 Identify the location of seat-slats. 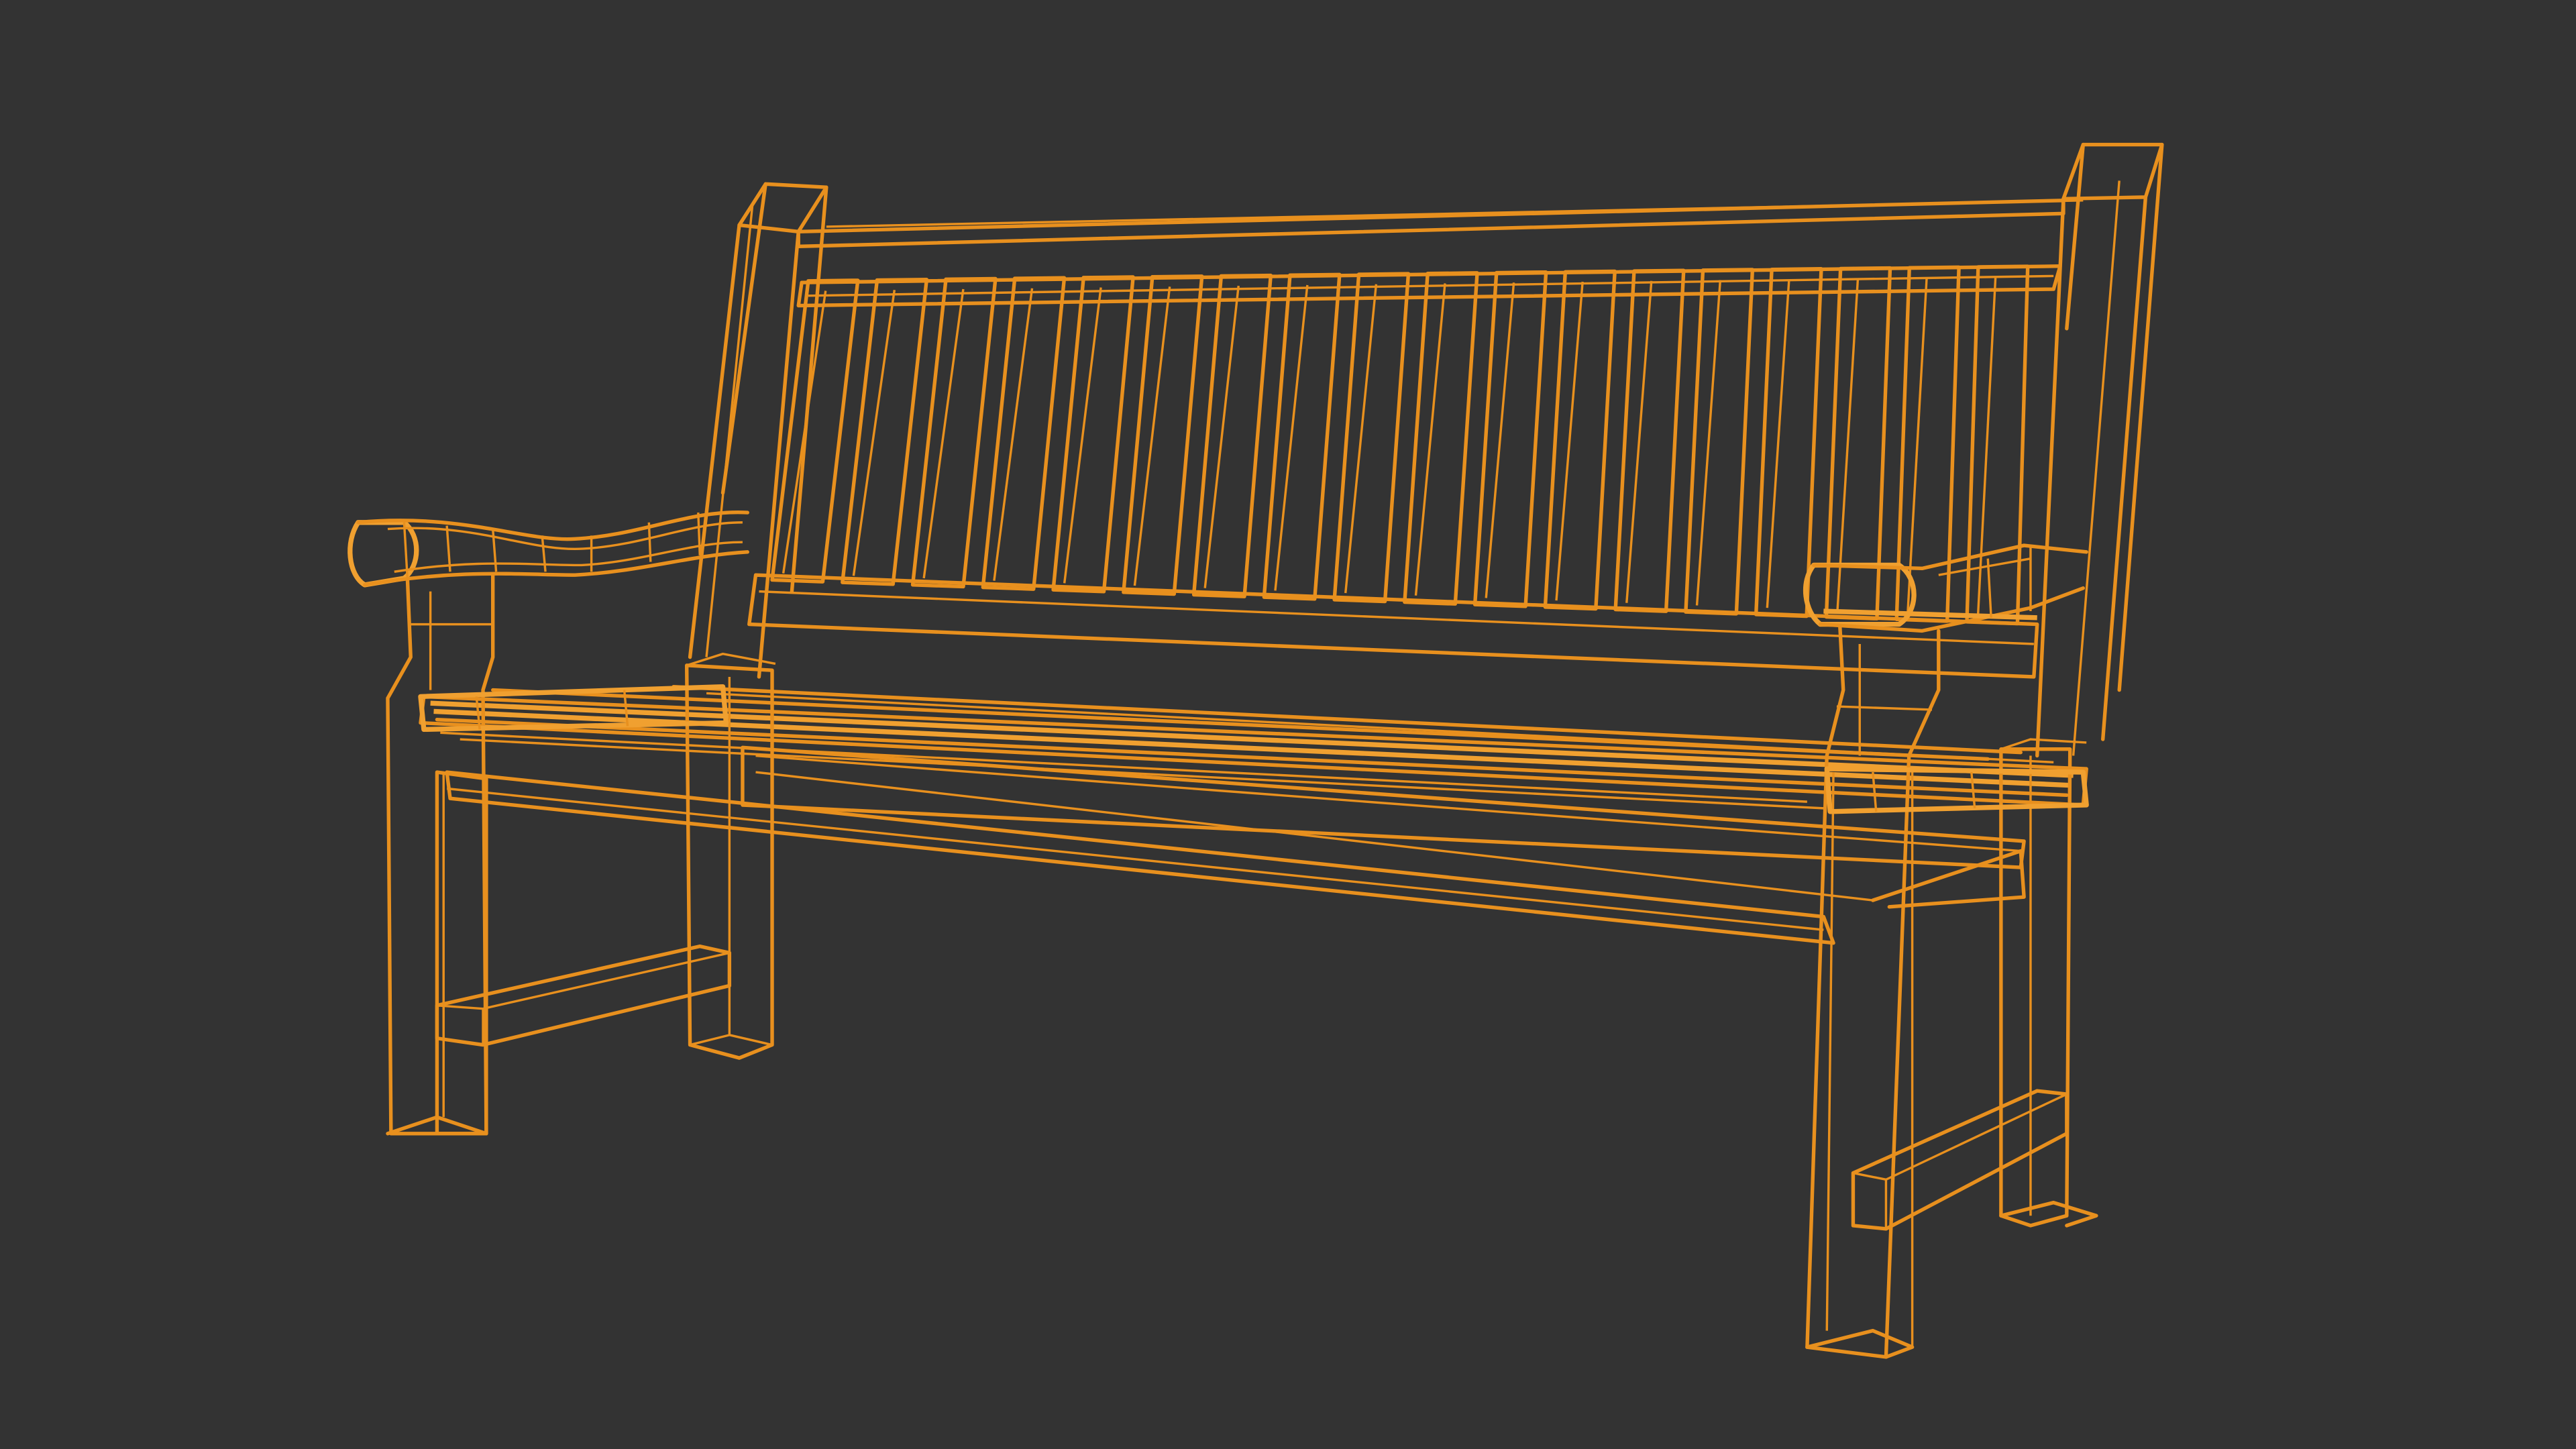
(1253, 747).